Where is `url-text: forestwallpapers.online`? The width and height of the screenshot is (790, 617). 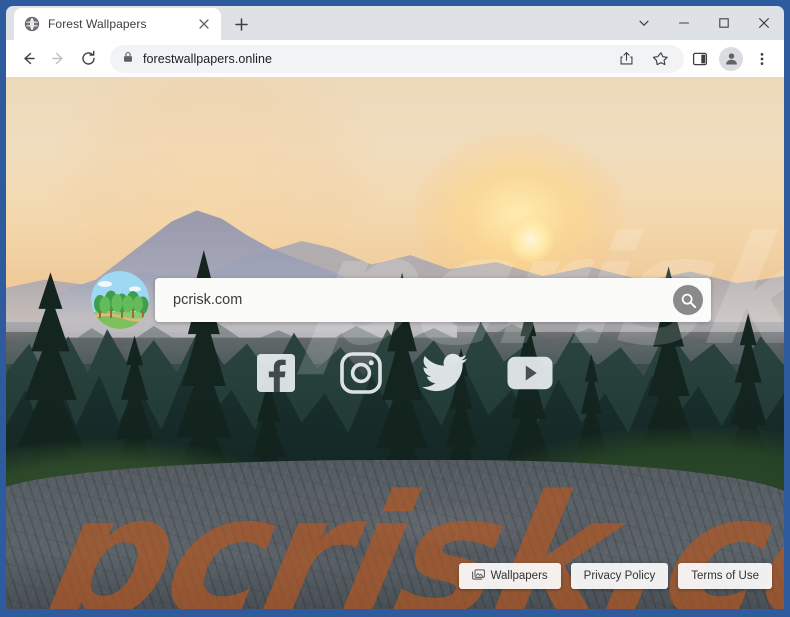
url-text: forestwallpapers.online is located at coordinates (208, 58).